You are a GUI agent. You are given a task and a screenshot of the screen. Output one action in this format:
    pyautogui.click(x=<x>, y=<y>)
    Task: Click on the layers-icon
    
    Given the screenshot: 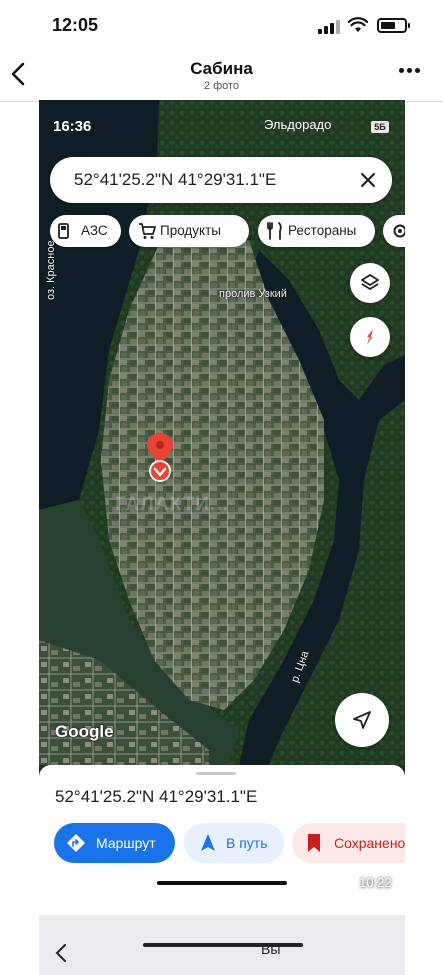 What is the action you would take?
    pyautogui.click(x=370, y=282)
    